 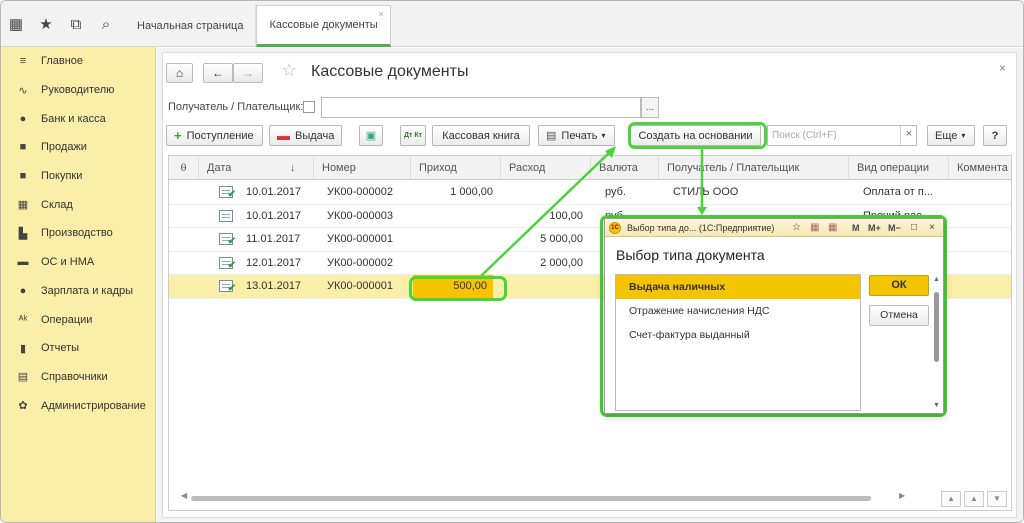 I want to click on scroll-right-icon: ▶, so click(x=902, y=495).